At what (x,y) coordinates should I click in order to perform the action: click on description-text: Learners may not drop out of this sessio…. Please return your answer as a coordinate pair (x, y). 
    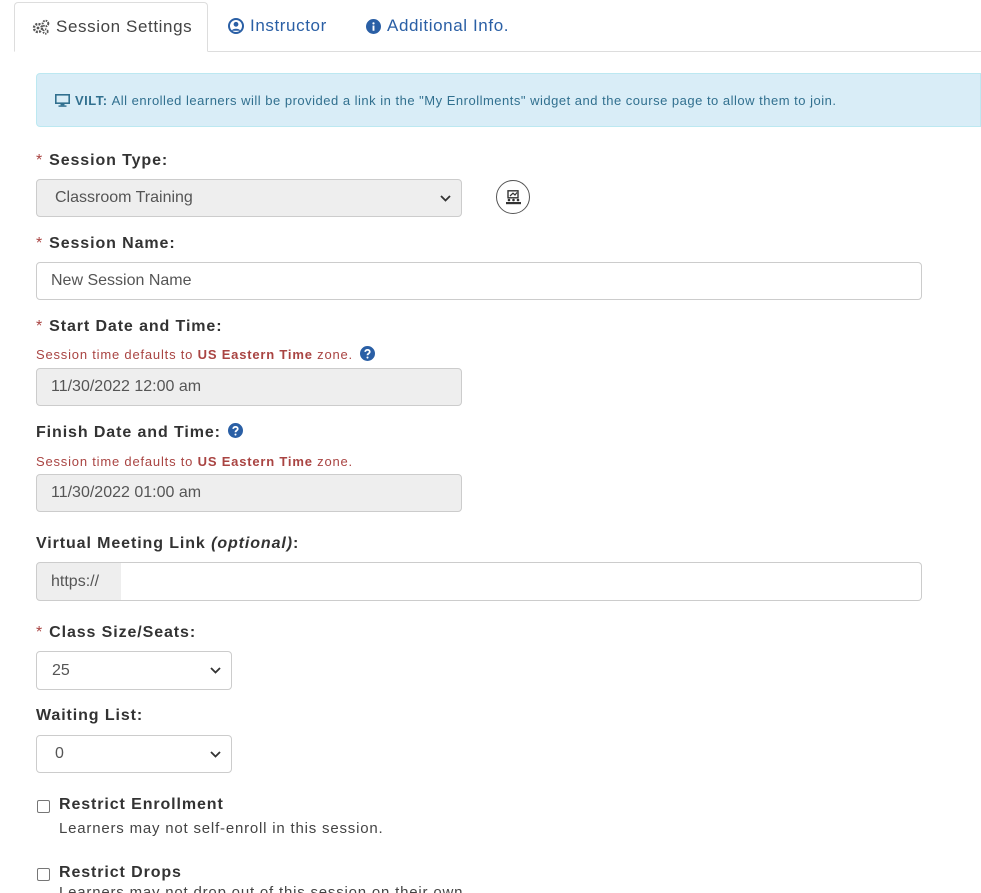
    Looking at the image, I should click on (264, 888).